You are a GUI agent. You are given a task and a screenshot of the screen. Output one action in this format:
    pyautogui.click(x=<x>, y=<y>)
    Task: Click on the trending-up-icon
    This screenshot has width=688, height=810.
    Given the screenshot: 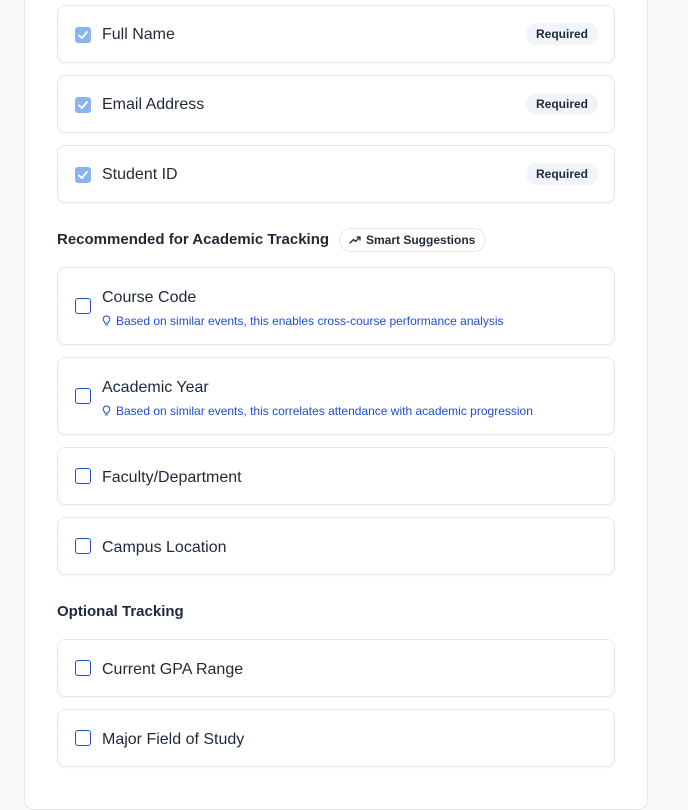 What is the action you would take?
    pyautogui.click(x=355, y=240)
    